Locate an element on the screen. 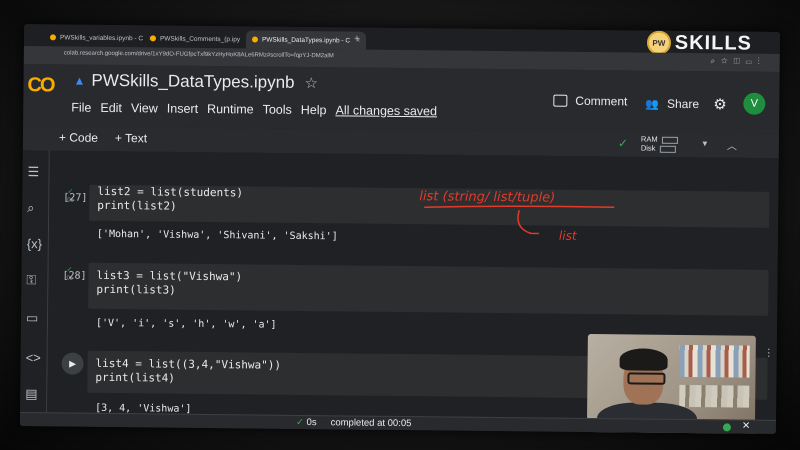  drive-icon: ▲ is located at coordinates (79, 80).